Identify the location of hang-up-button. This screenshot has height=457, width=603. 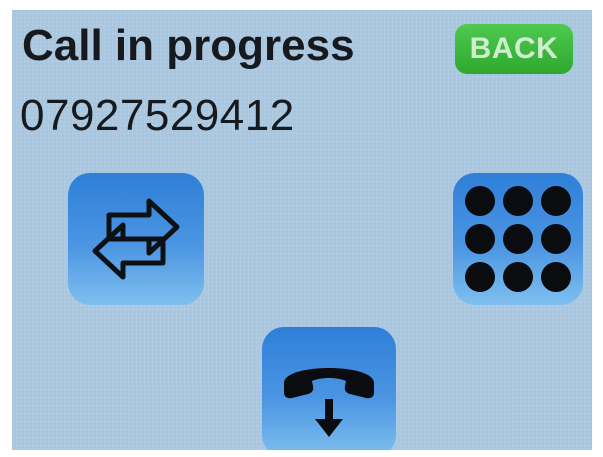
(329, 388).